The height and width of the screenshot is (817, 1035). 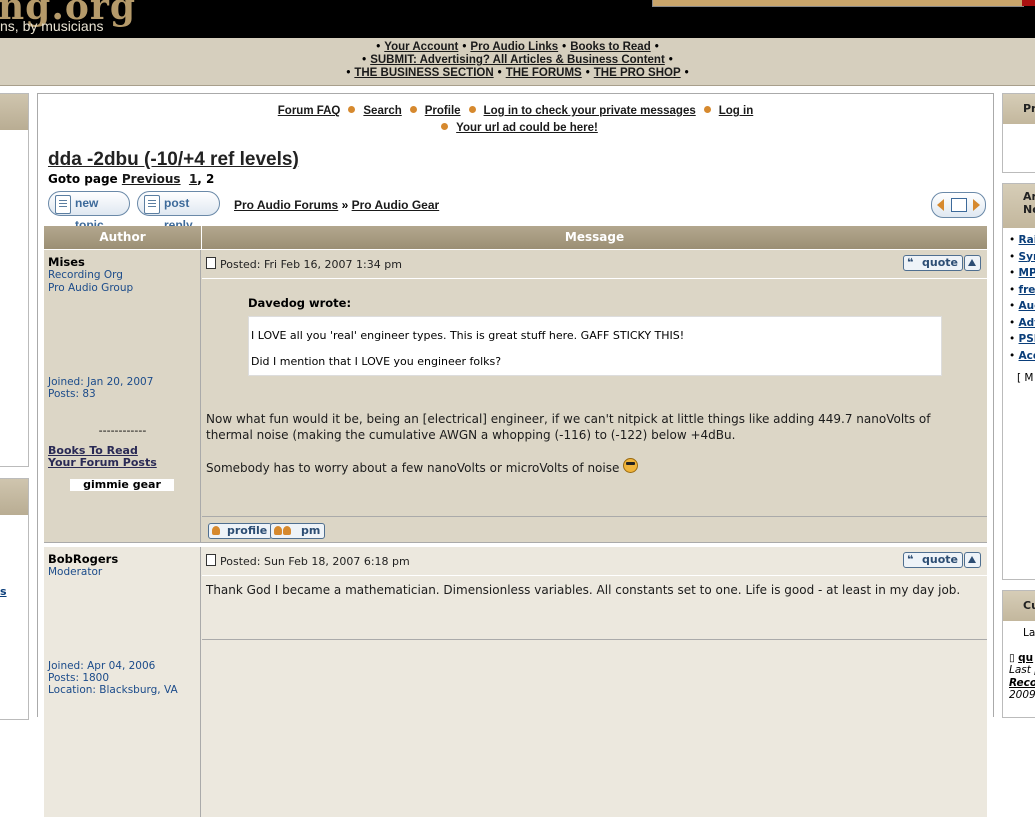 I want to click on goto-label: Goto page, so click(x=83, y=179).